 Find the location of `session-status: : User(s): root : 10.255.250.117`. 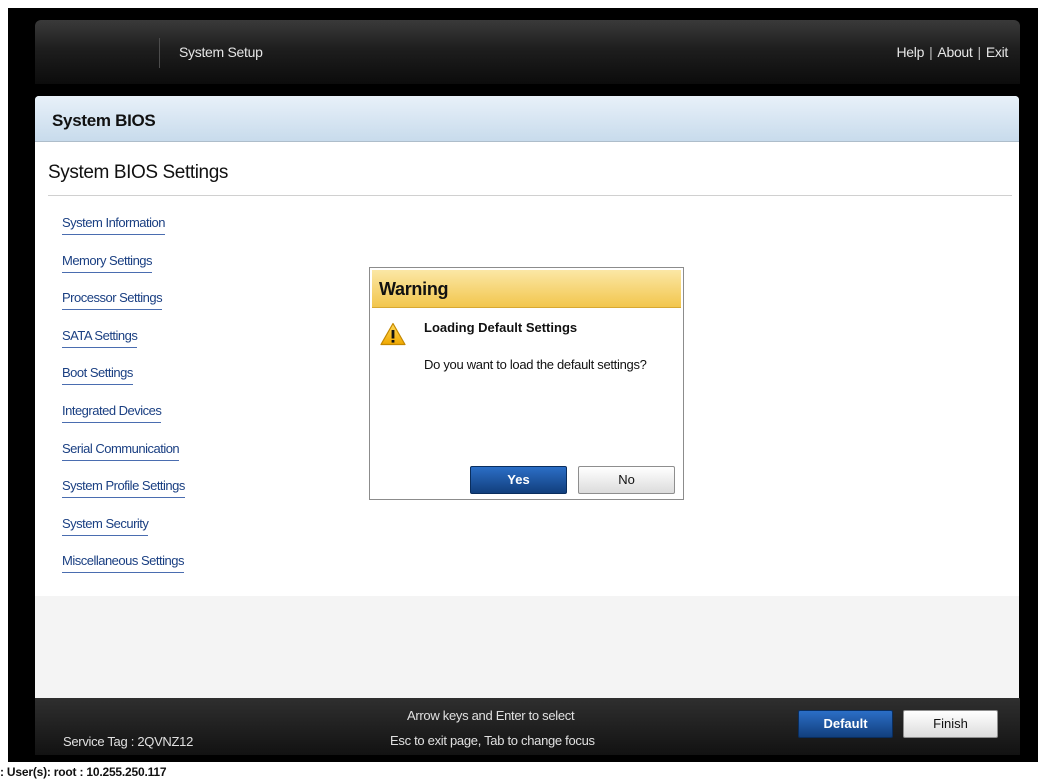

session-status: : User(s): root : 10.255.250.117 is located at coordinates (83, 772).